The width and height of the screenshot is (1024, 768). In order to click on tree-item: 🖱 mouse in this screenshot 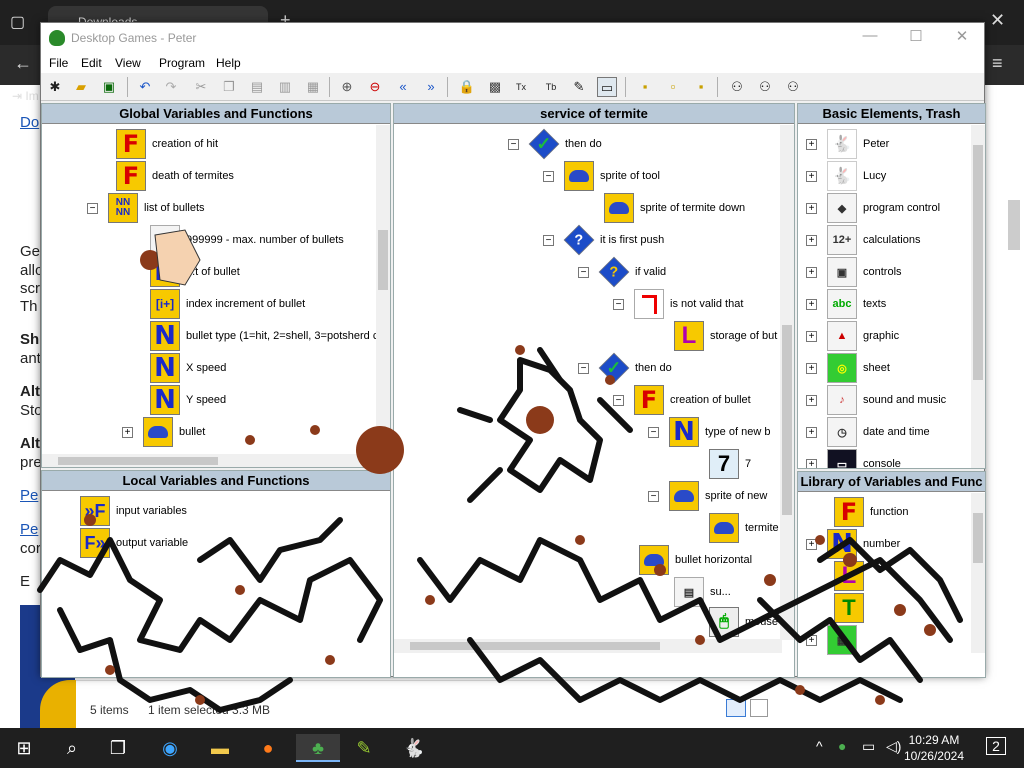, I will do `click(743, 622)`.